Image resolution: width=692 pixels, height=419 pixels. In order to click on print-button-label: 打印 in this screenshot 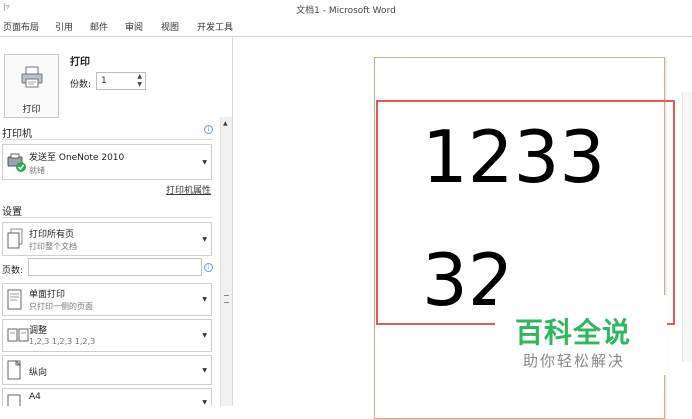, I will do `click(31, 110)`.